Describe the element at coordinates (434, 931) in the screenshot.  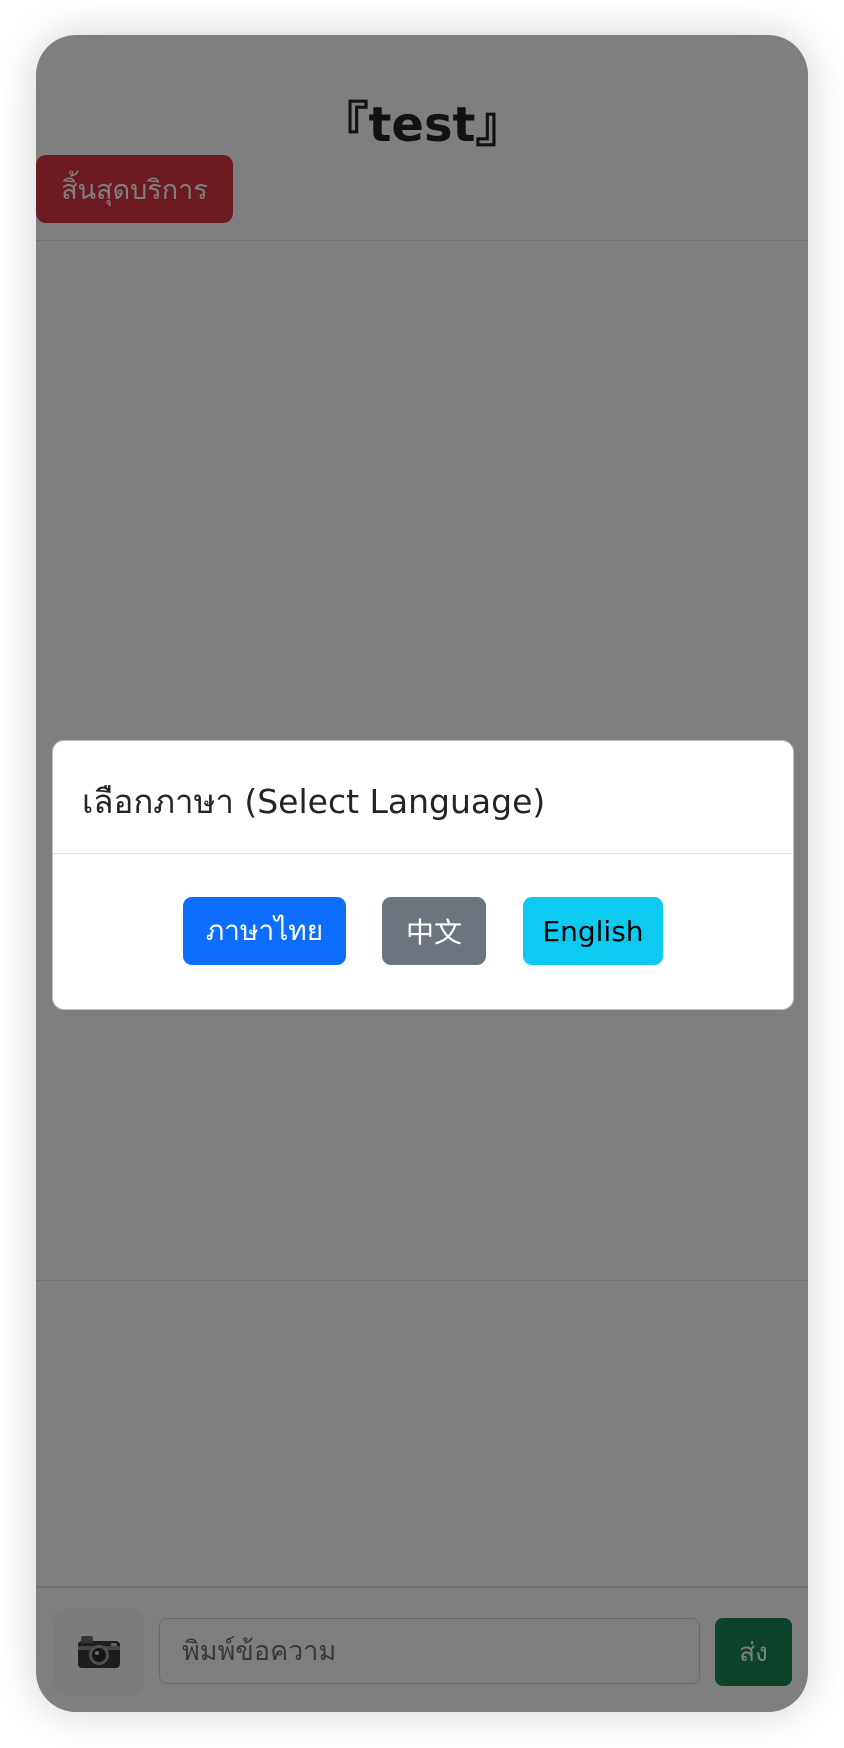
I see `chinese-language-button: 中文` at that location.